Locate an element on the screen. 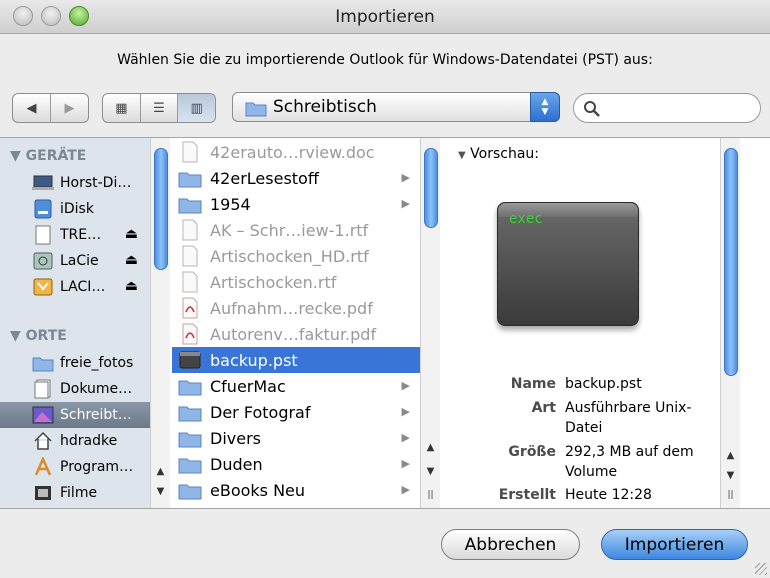 The image size is (770, 578). file-row: 1954 ▶ is located at coordinates (296, 204).